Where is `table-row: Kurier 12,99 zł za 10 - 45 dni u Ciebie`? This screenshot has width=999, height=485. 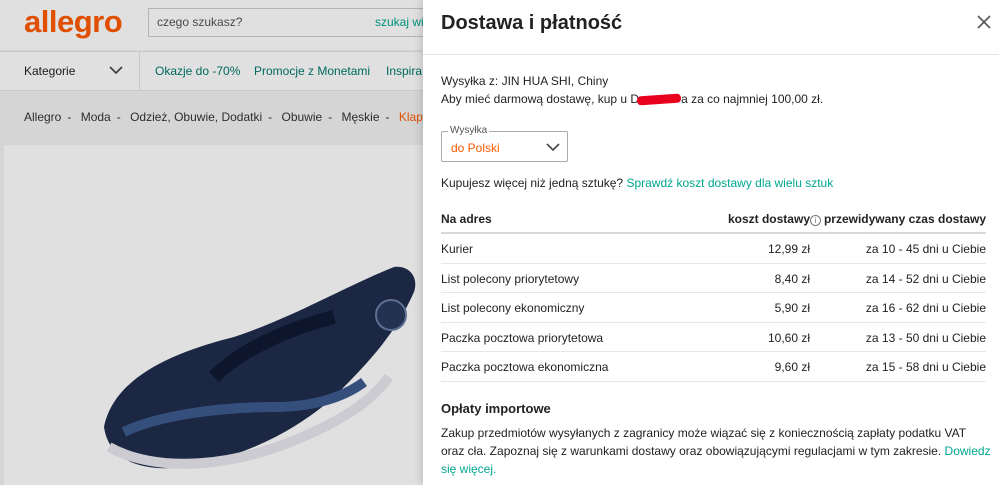
table-row: Kurier 12,99 zł za 10 - 45 dni u Ciebie is located at coordinates (713, 249).